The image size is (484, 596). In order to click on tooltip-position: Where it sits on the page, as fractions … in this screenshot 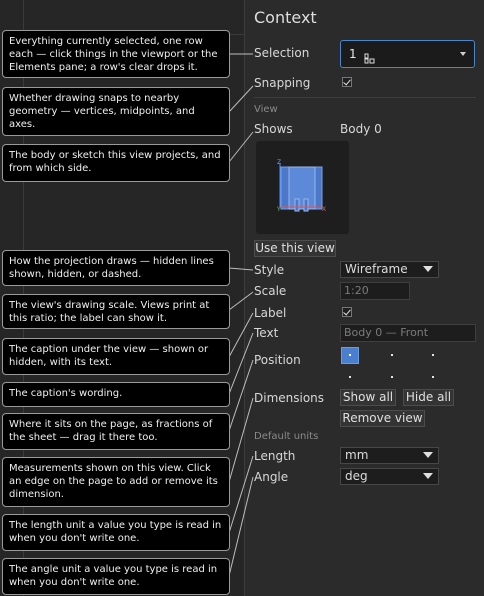, I will do `click(116, 431)`.